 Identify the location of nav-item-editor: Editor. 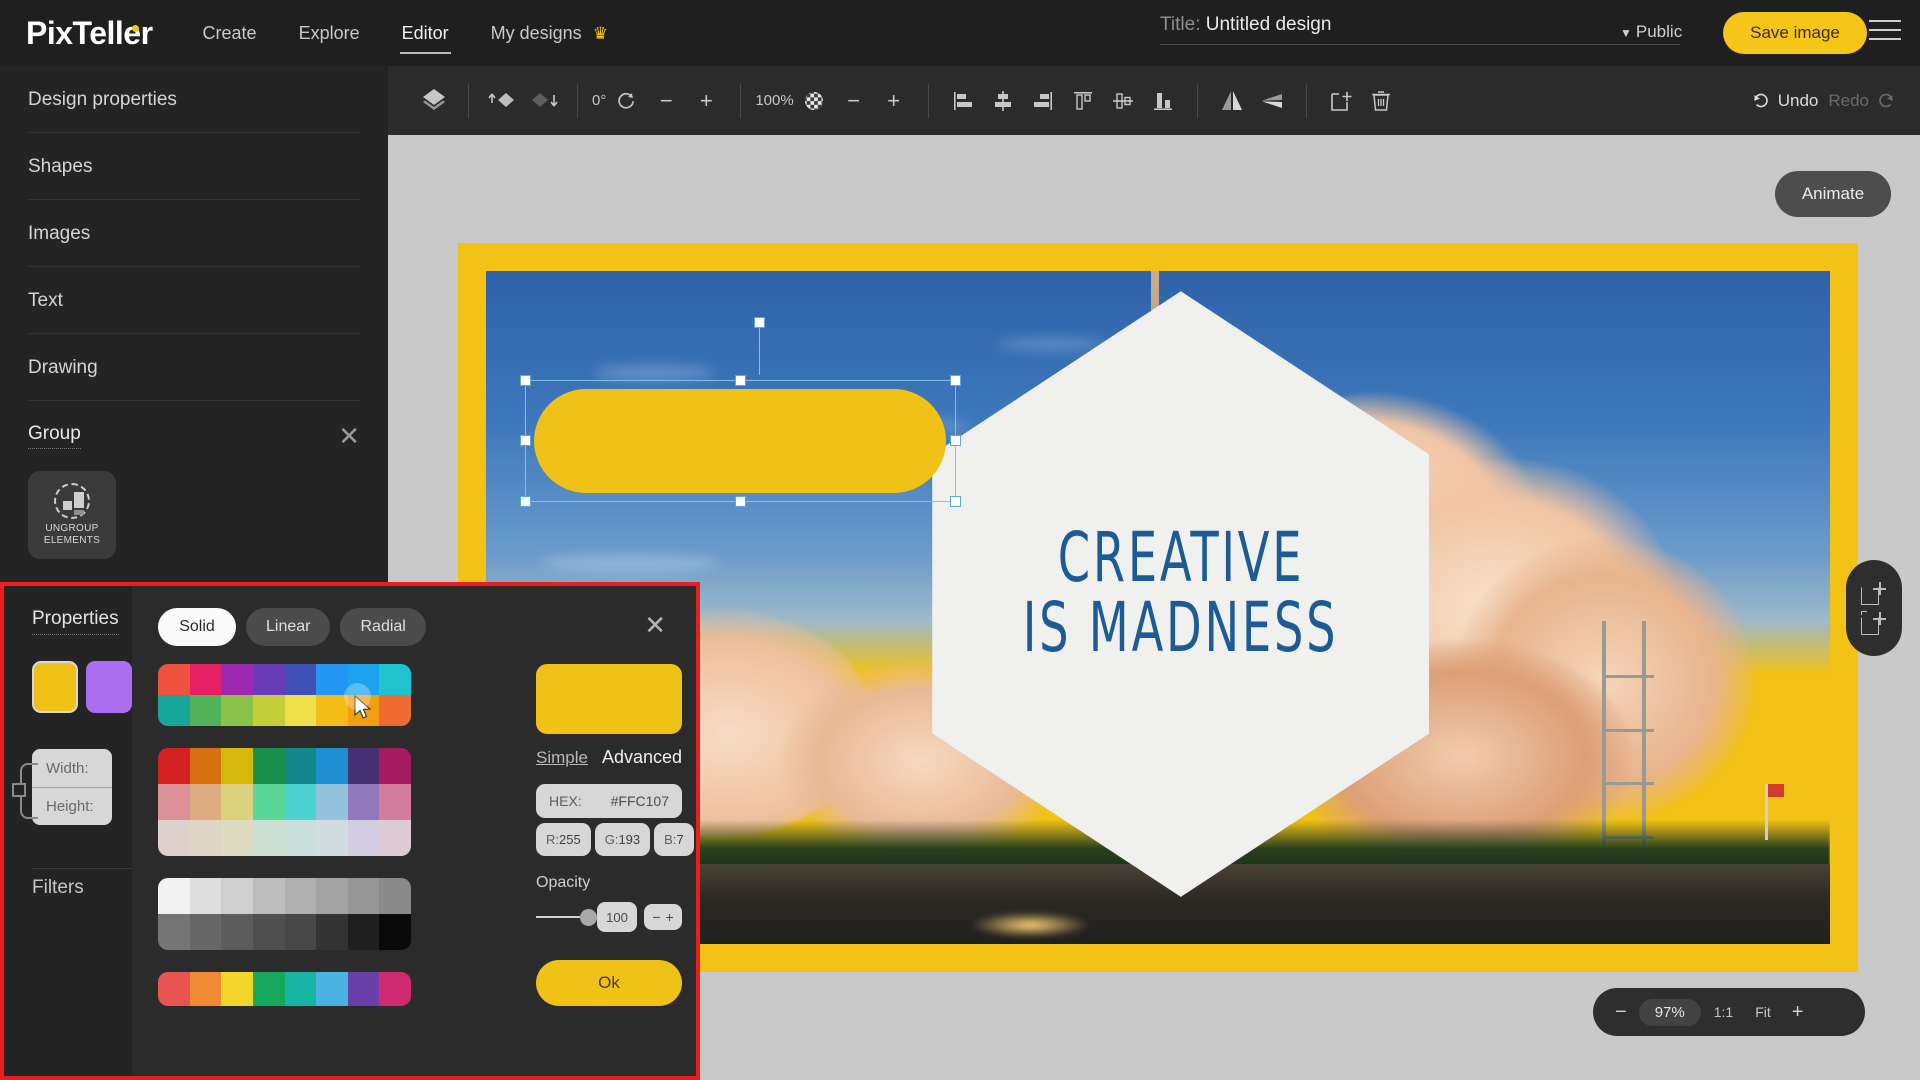
(425, 36).